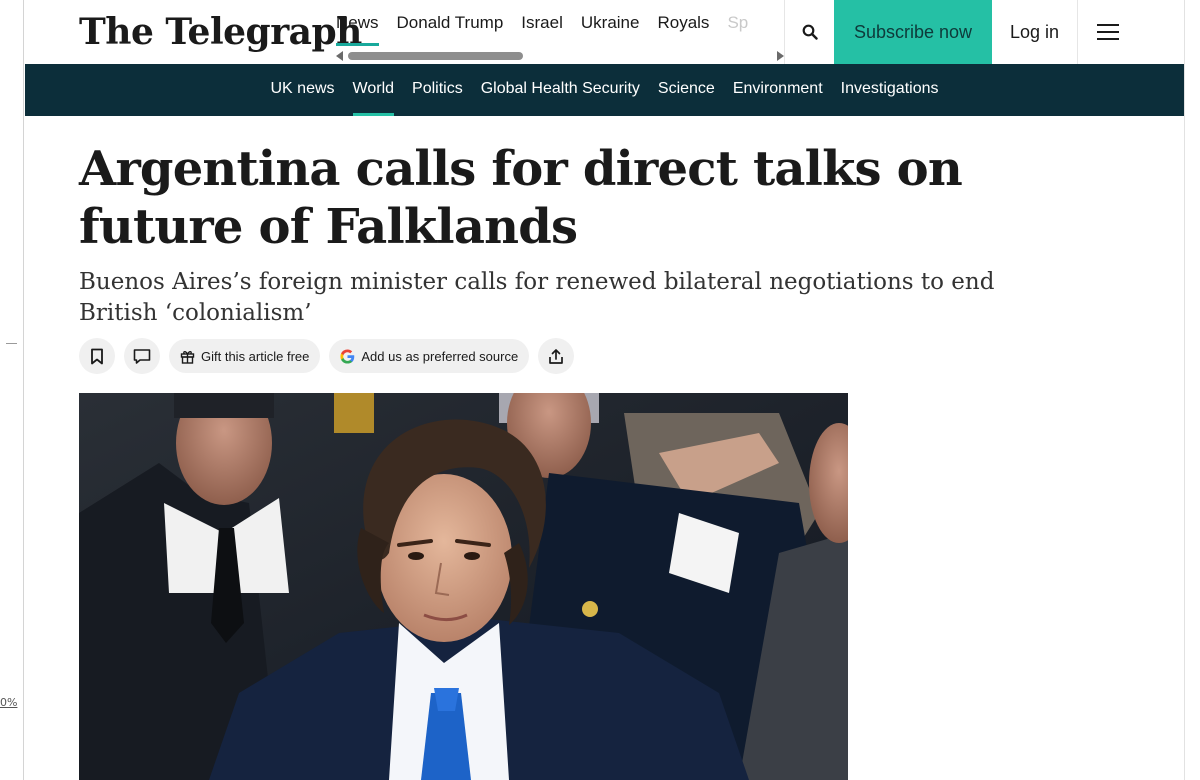 The width and height of the screenshot is (1200, 780). I want to click on section-item-politics: Politics, so click(437, 90).